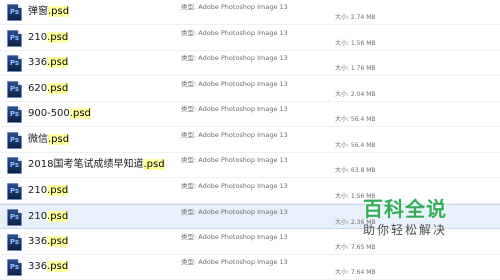 Image resolution: width=500 pixels, height=280 pixels. Describe the element at coordinates (355, 94) in the screenshot. I see `file-size: 大小: 2.04 MB` at that location.